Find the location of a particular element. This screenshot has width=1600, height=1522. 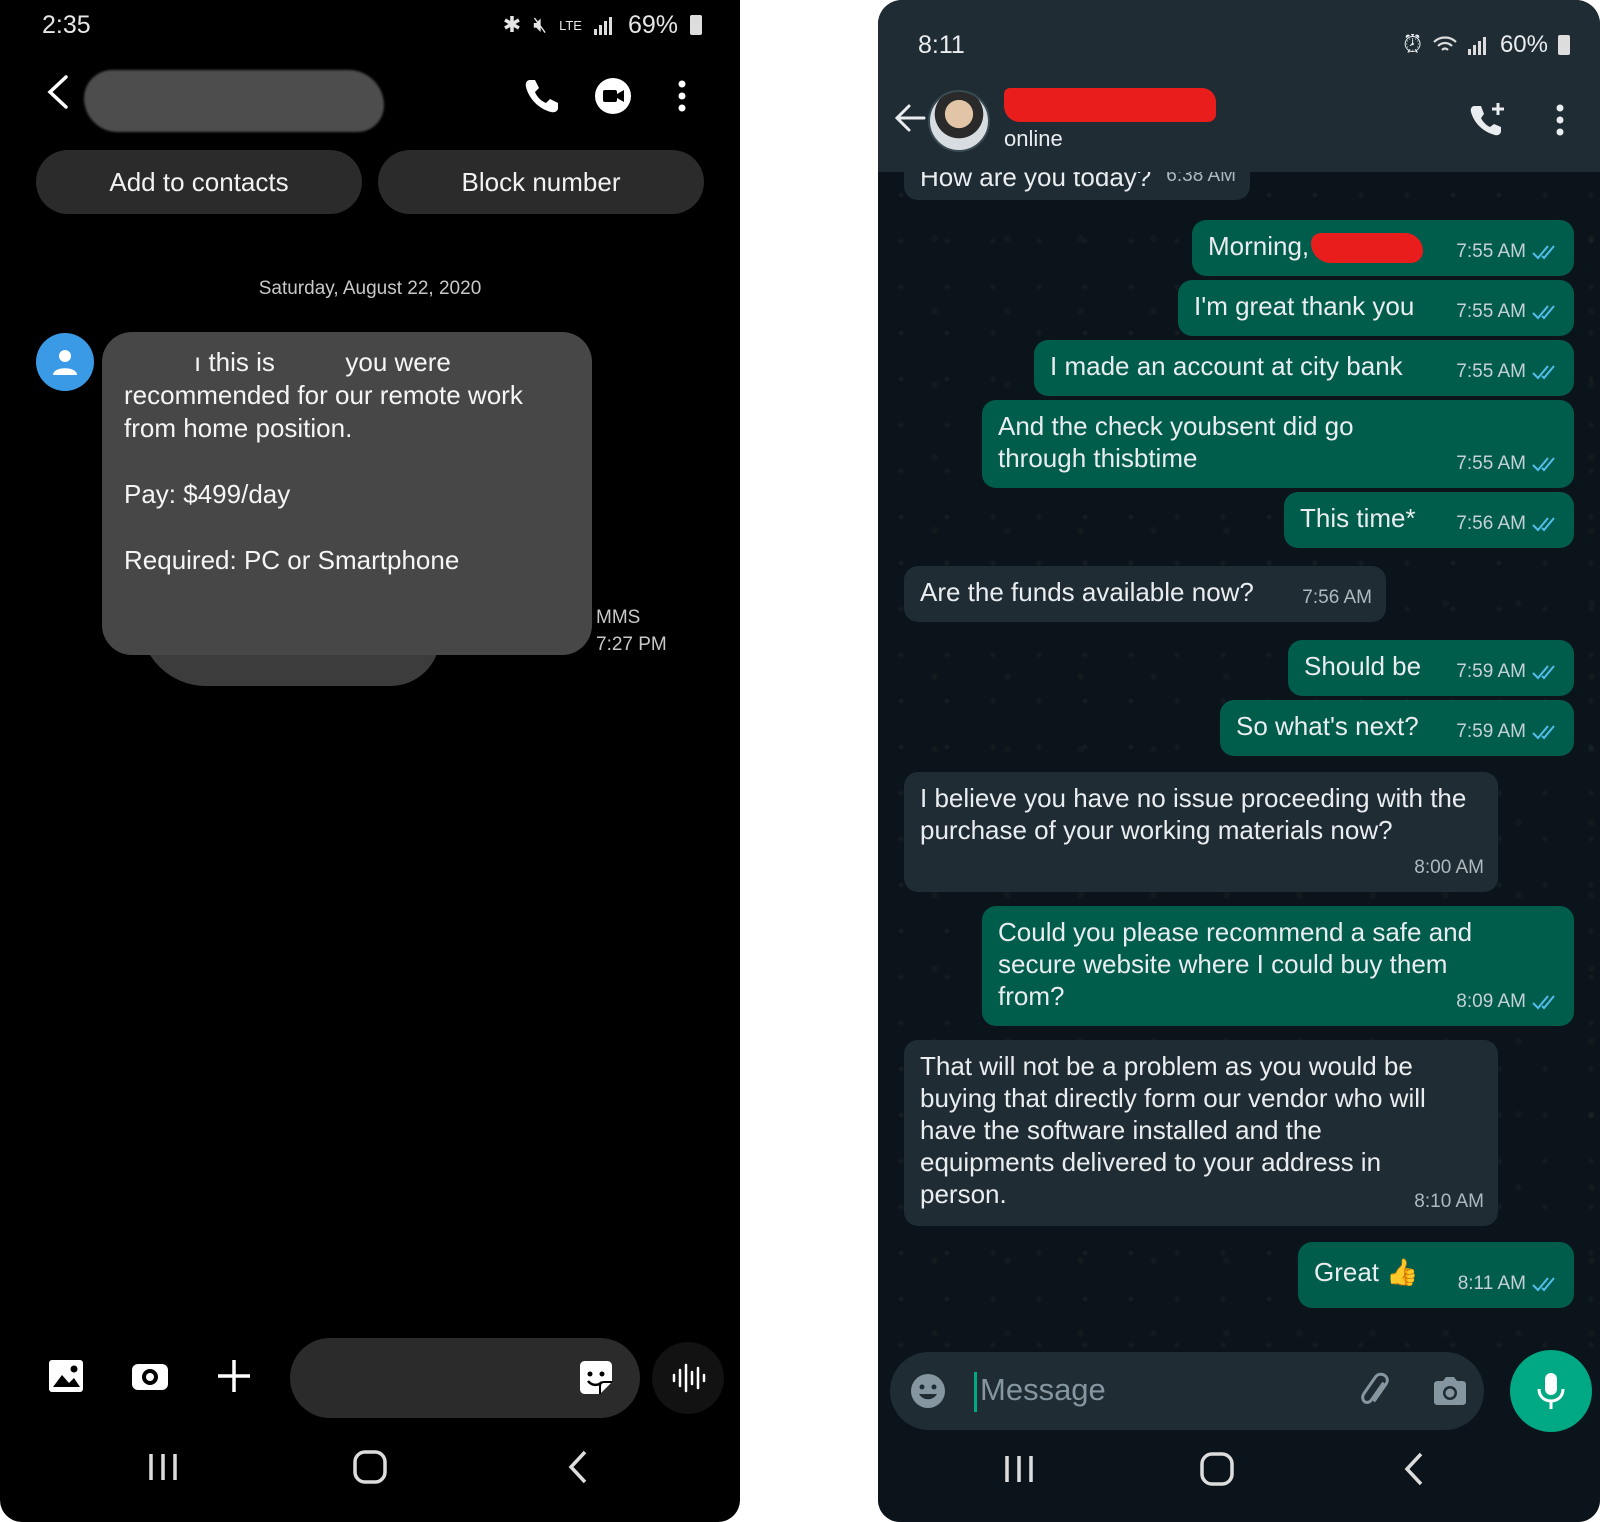

message-pay: Pay: $499/day is located at coordinates (207, 494).